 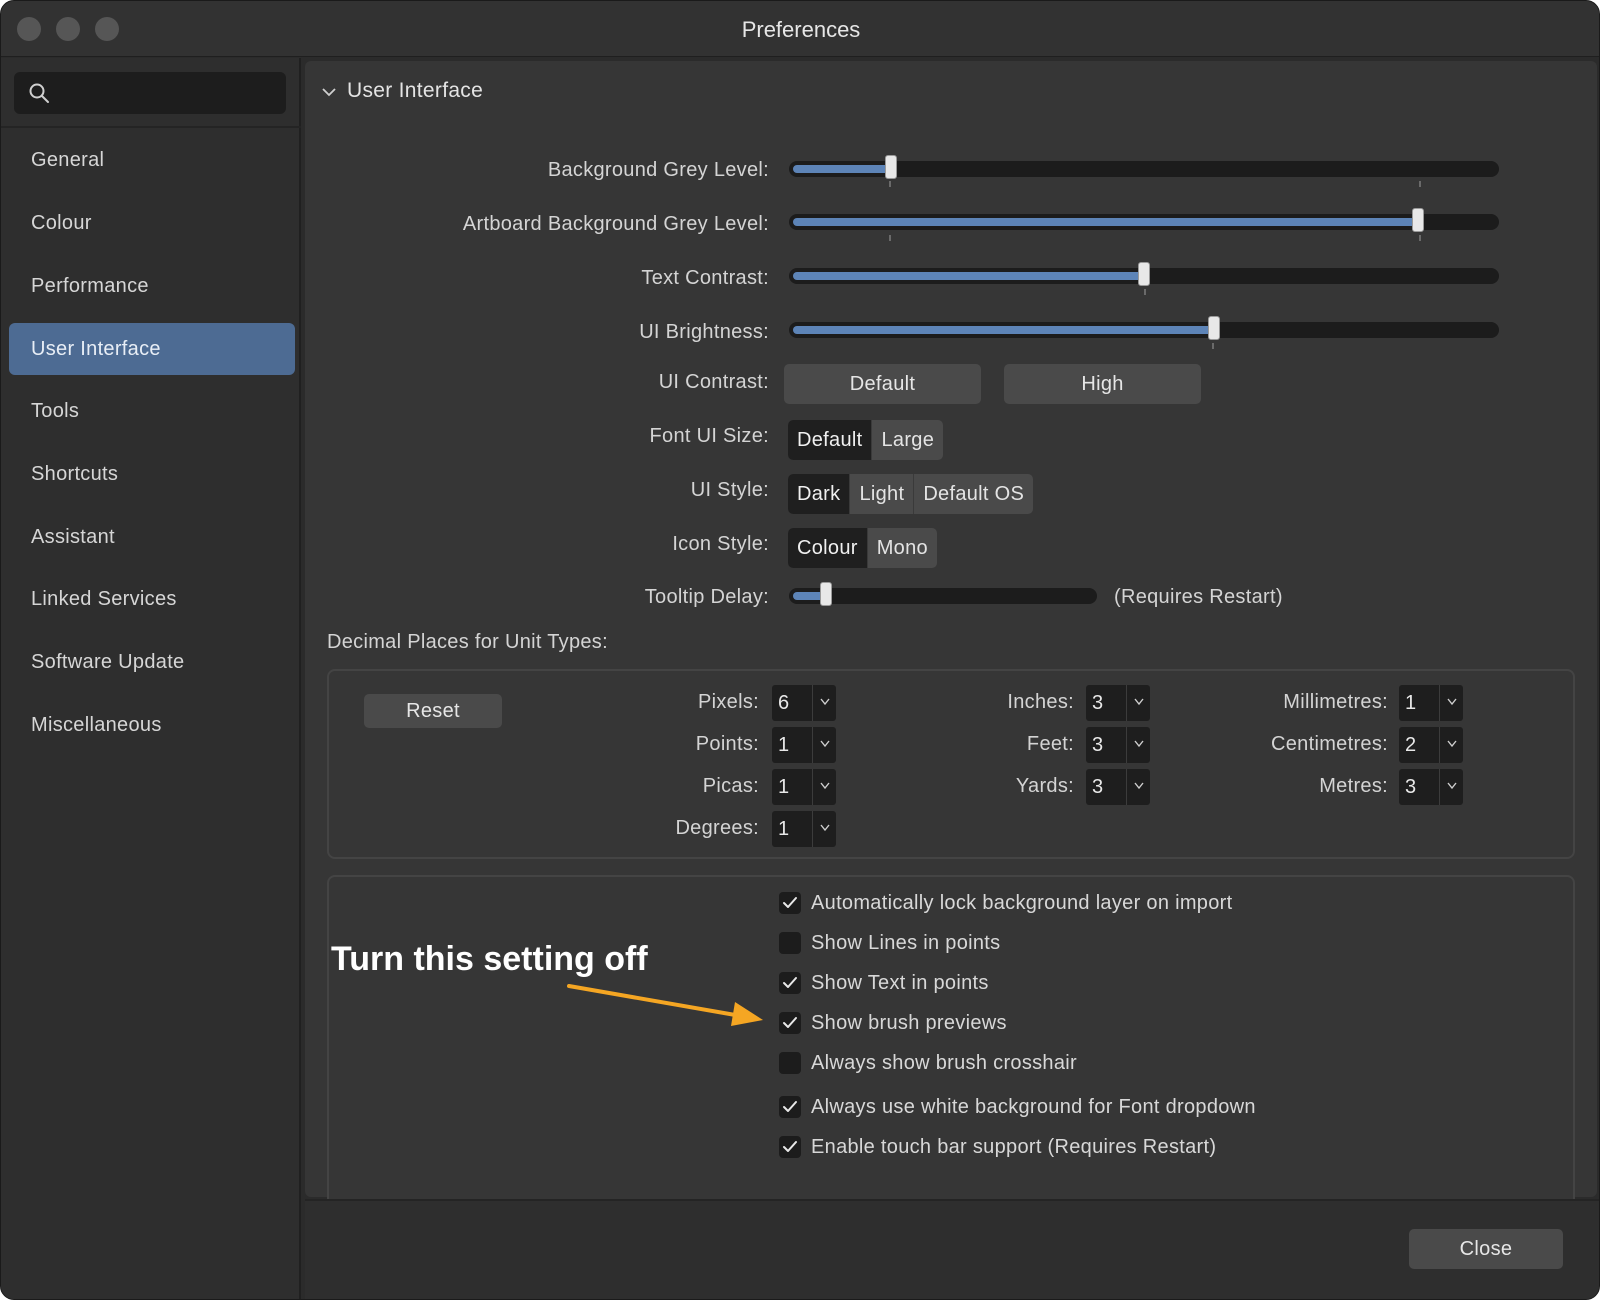 I want to click on yards-value: 3, so click(x=1106, y=787).